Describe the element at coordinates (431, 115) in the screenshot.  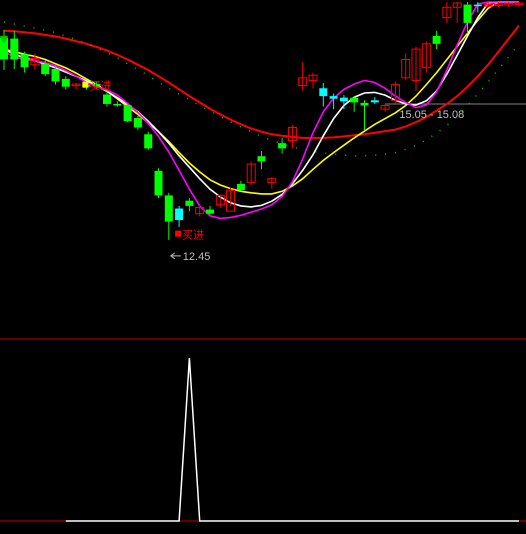
I see `reference-label: 15.05 - 15.08` at that location.